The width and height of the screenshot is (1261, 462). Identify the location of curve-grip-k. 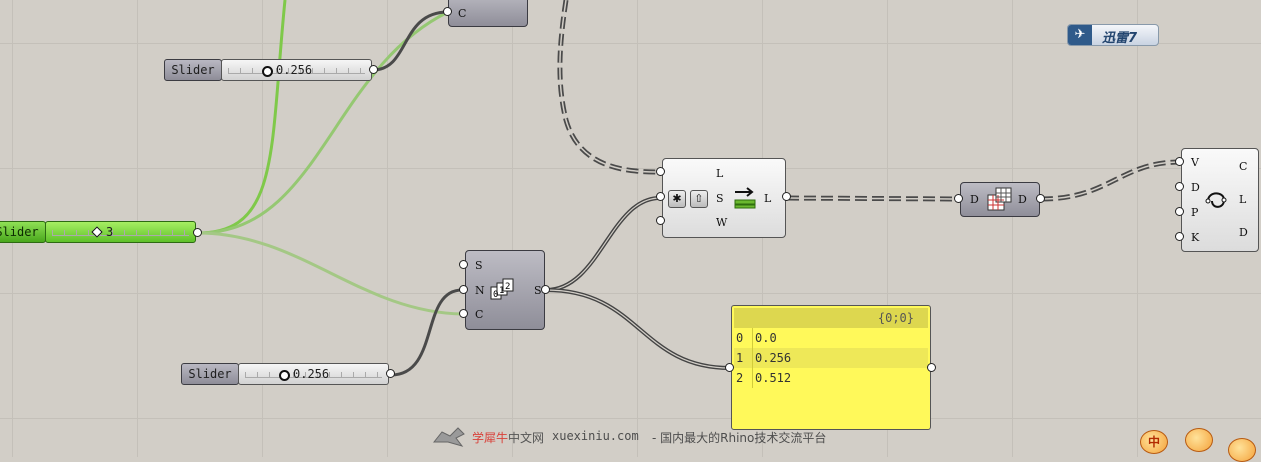
(1179, 236).